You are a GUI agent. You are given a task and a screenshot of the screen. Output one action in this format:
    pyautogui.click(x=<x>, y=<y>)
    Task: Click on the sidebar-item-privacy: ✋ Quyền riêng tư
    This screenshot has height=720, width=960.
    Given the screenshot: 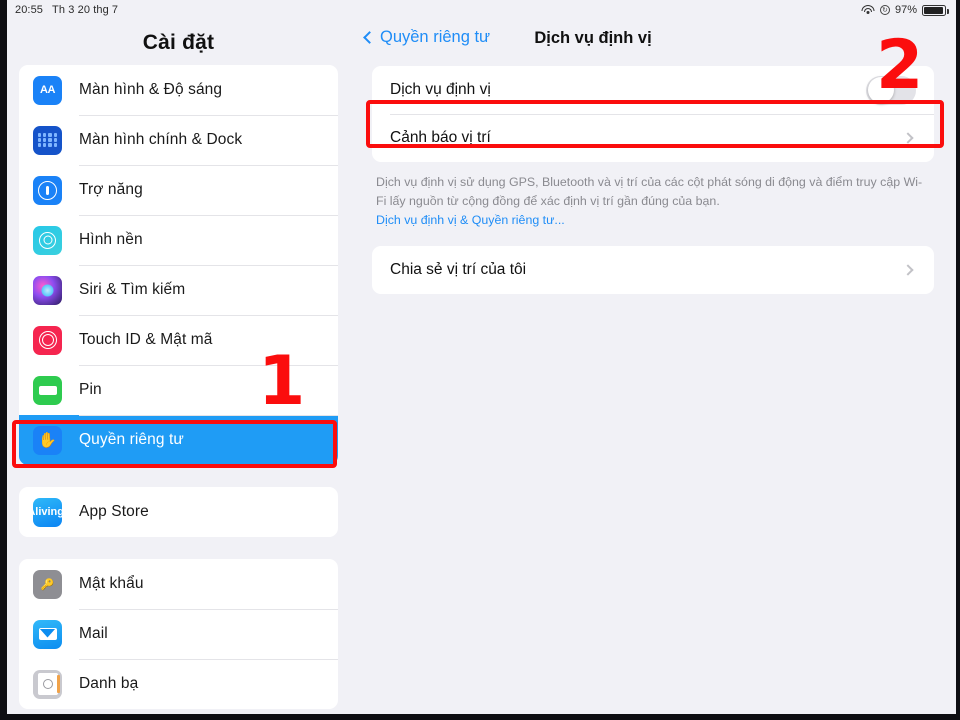 What is the action you would take?
    pyautogui.click(x=178, y=440)
    